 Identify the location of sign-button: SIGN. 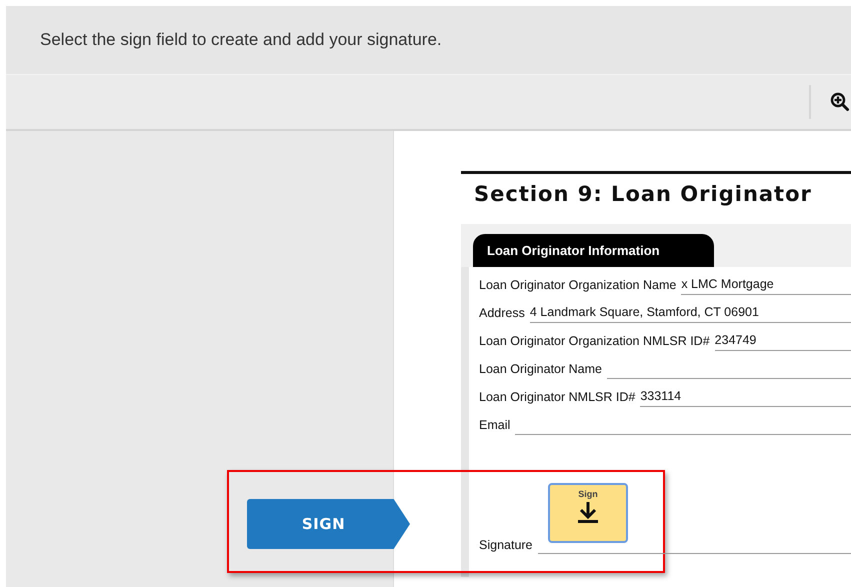
(328, 524).